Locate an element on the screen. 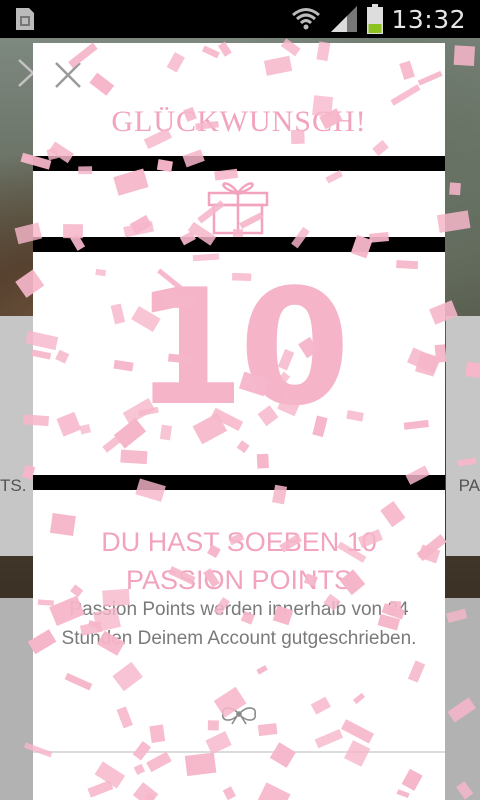 This screenshot has width=480, height=800. black-band-top is located at coordinates (239, 163).